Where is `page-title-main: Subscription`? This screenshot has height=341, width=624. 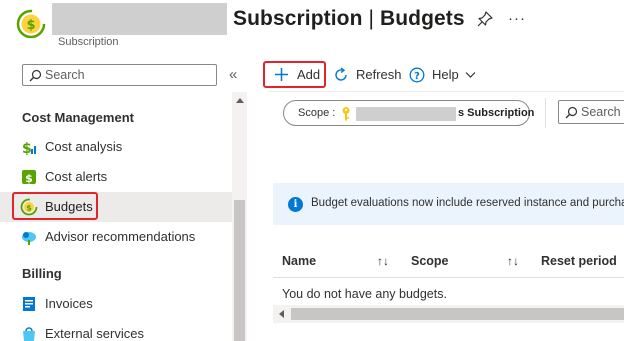
page-title-main: Subscription is located at coordinates (298, 18).